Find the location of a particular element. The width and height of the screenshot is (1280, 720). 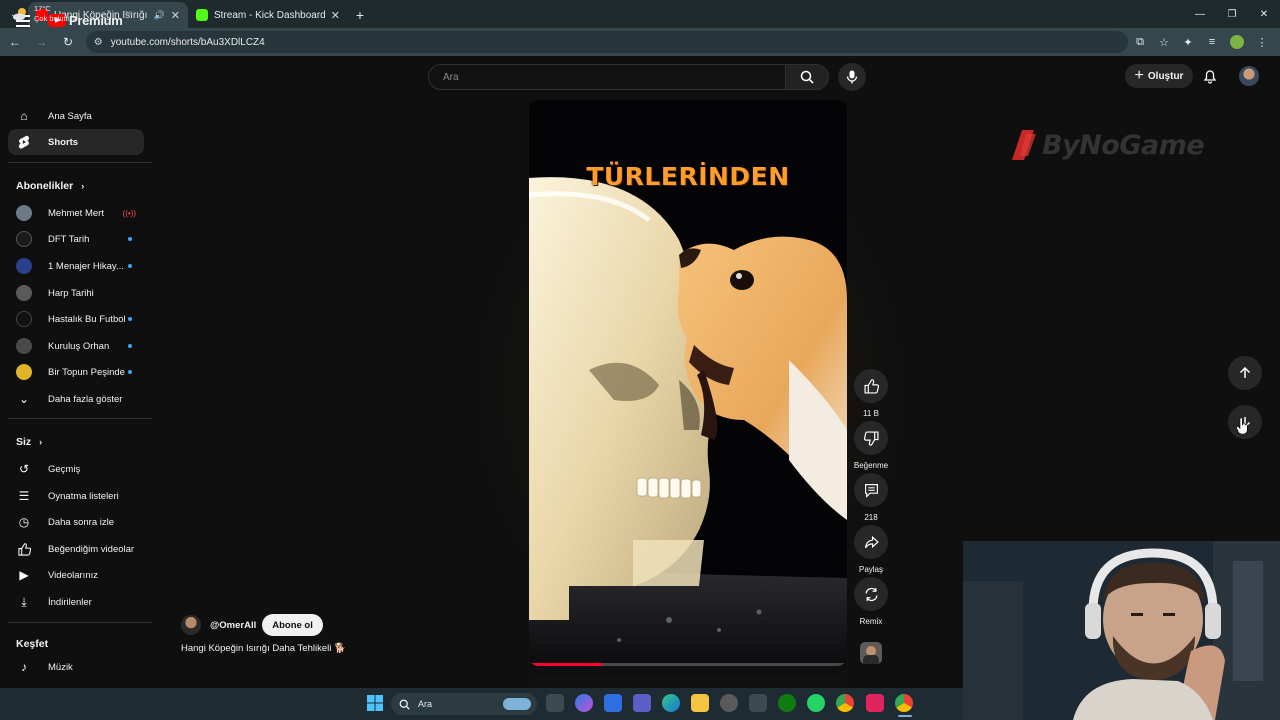

search-button is located at coordinates (807, 77).